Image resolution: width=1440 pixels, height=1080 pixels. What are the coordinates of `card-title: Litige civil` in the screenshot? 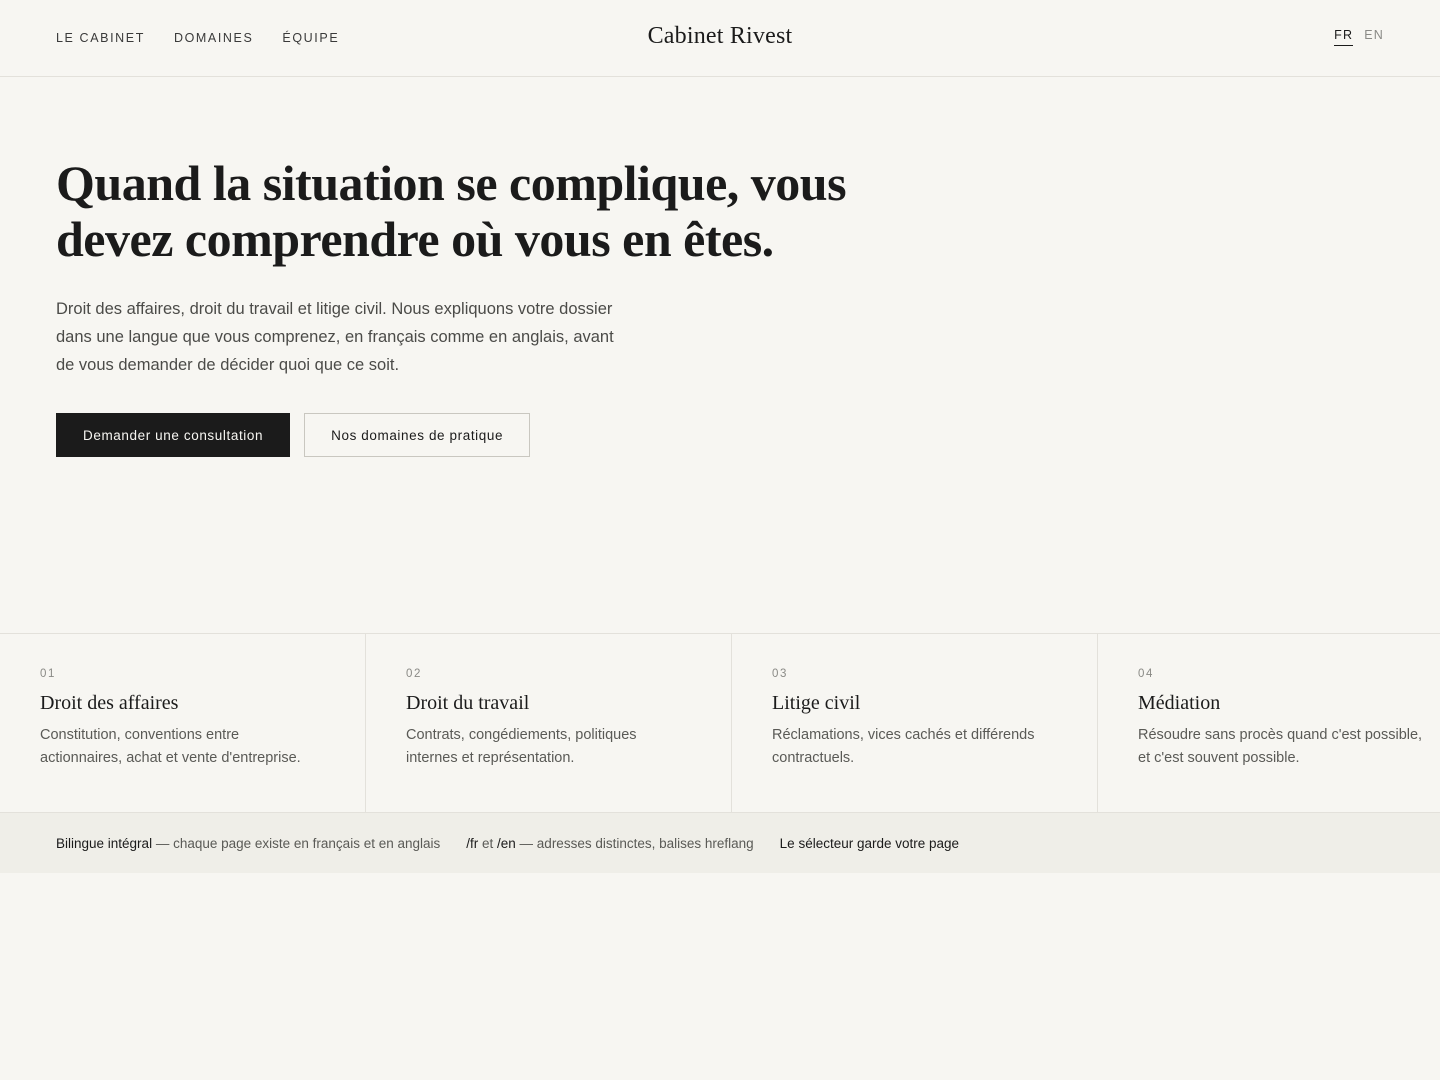 It's located at (816, 703).